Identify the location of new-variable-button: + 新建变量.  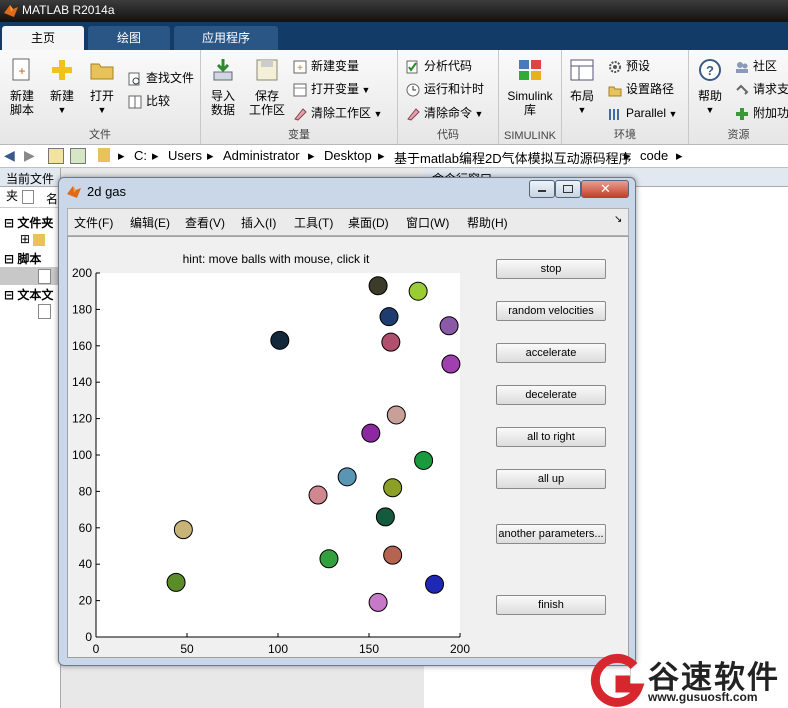
(326, 66).